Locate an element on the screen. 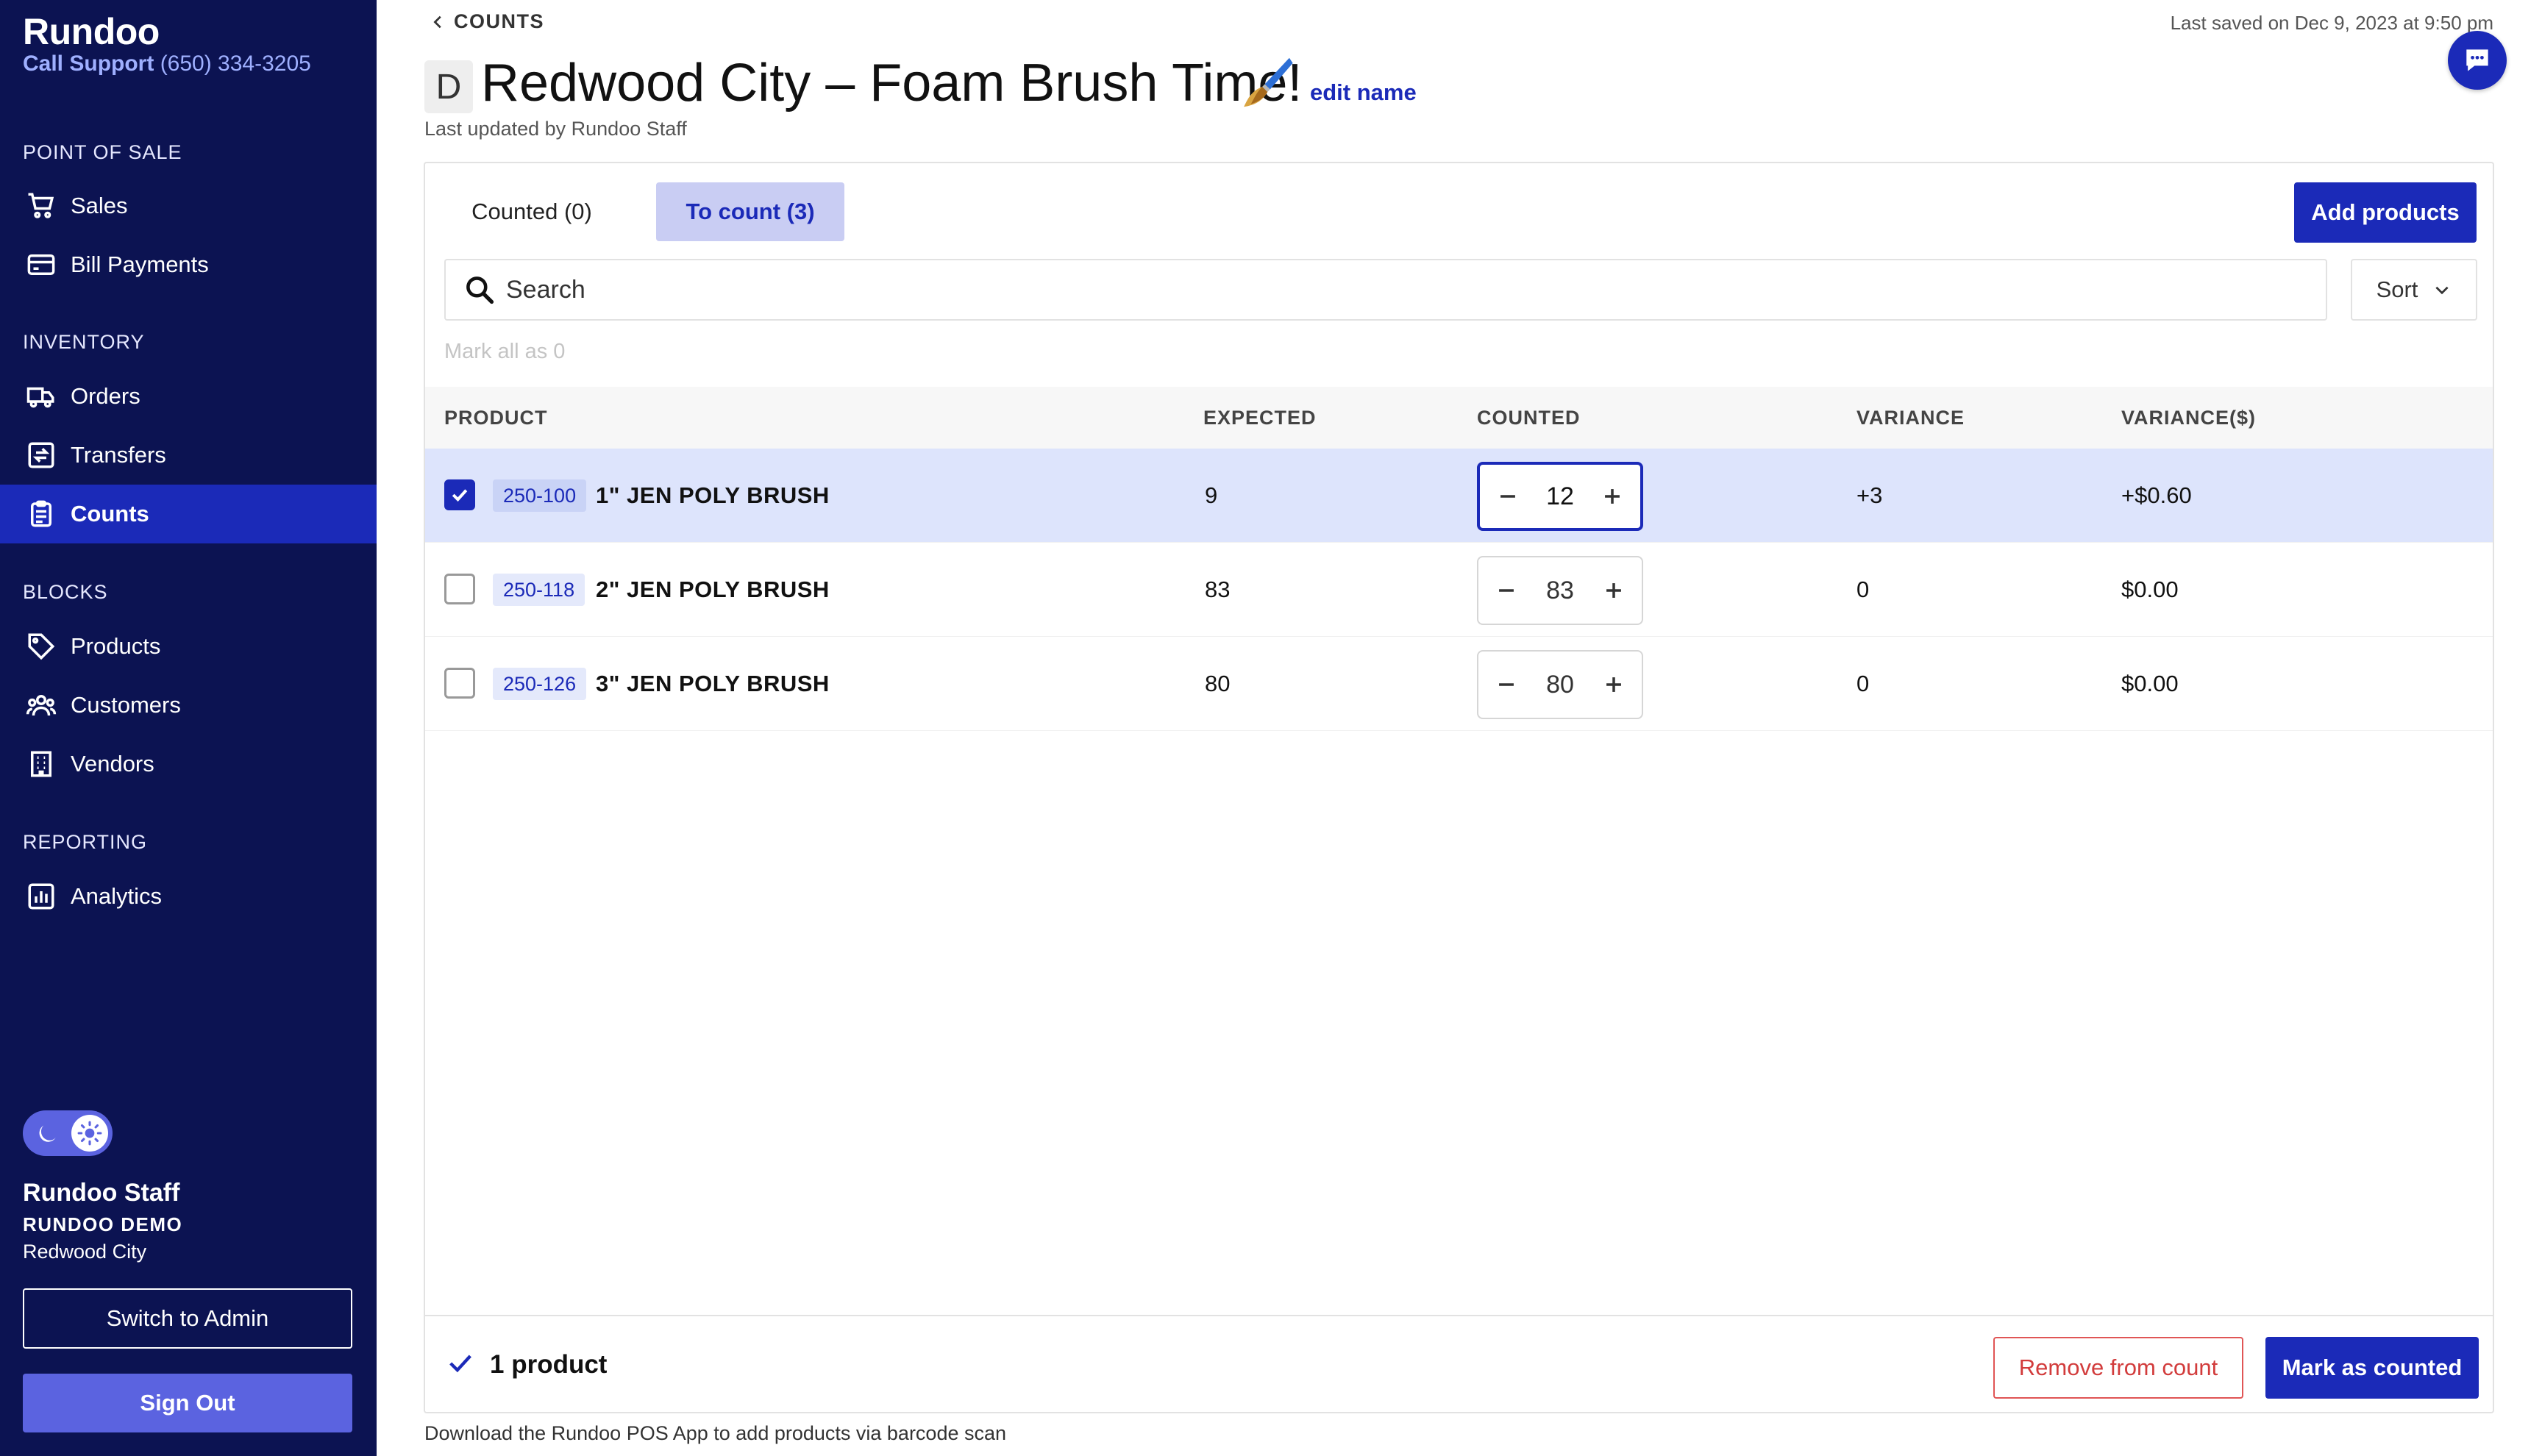  section-label-blocks: BLOCKS is located at coordinates (66, 592).